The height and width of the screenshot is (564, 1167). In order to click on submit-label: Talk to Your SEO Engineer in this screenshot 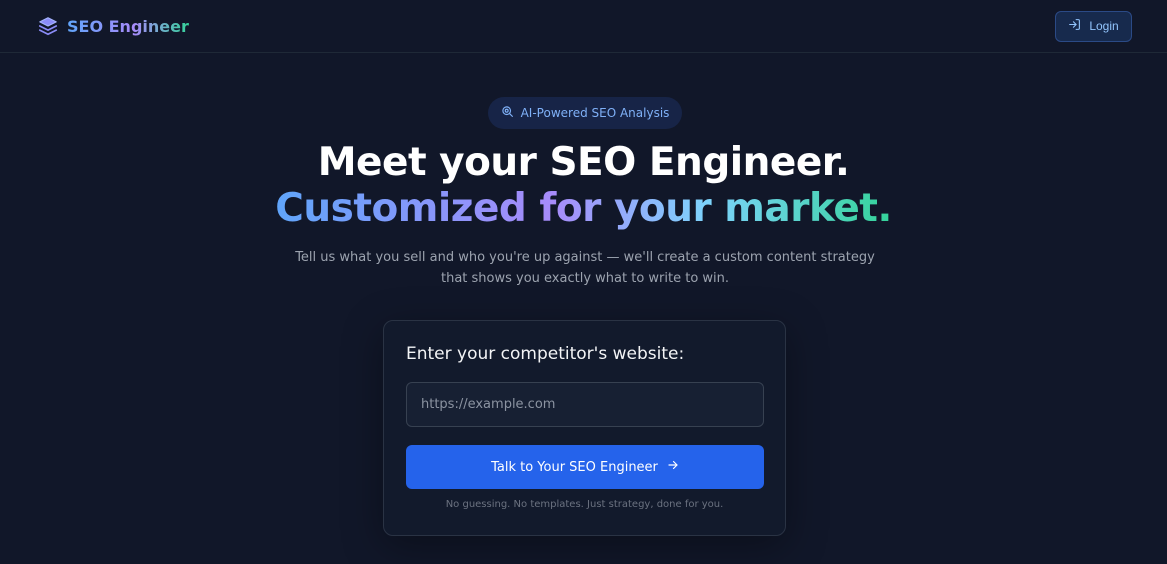, I will do `click(574, 467)`.